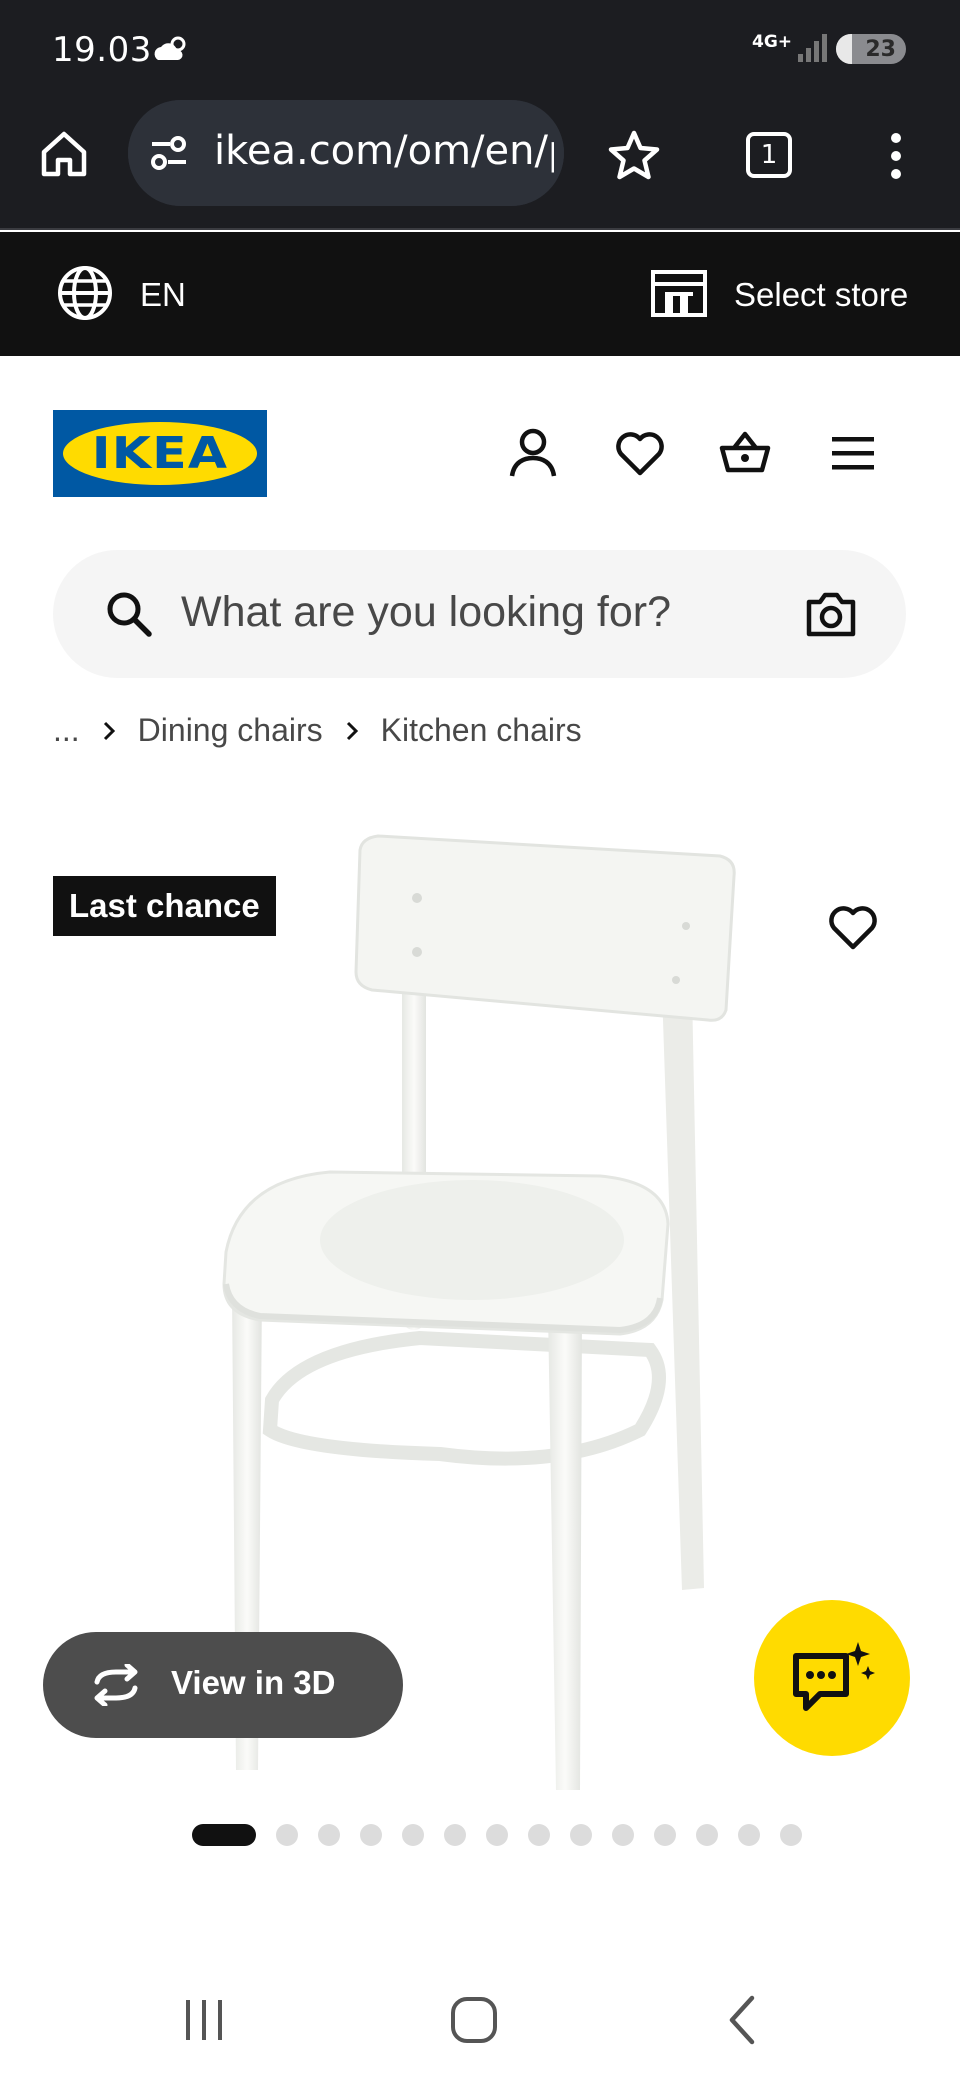 This screenshot has height=2080, width=960. I want to click on site-settings-icon, so click(169, 153).